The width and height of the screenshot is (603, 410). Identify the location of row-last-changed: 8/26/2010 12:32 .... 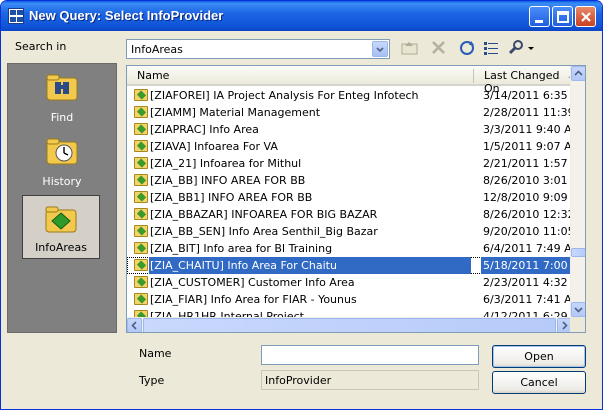
(527, 214).